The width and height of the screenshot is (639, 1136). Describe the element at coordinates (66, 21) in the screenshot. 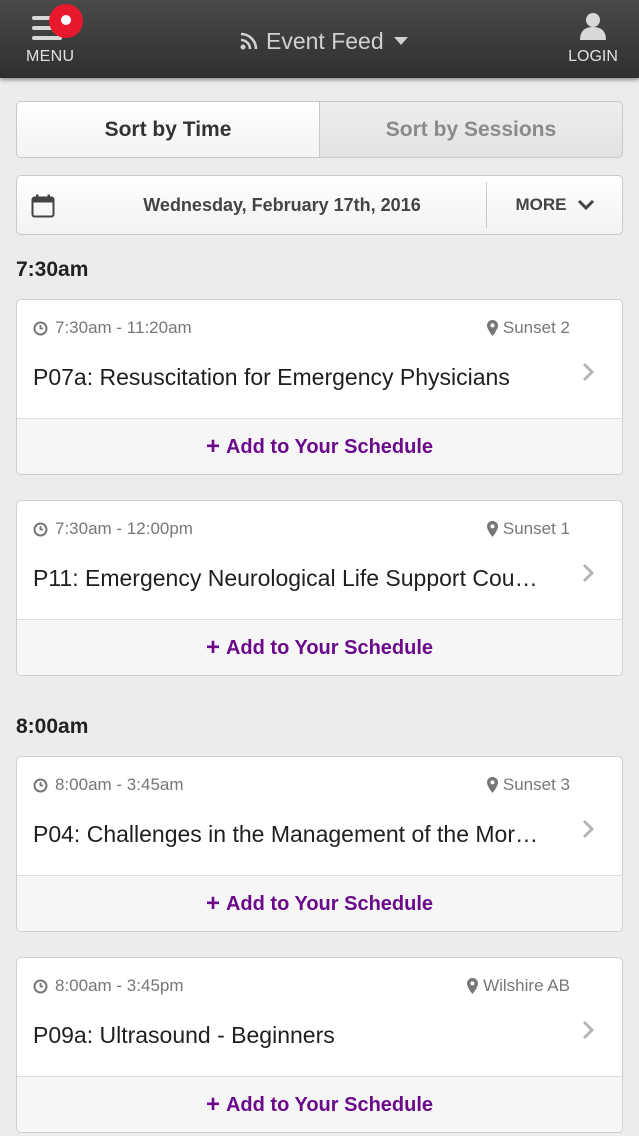

I see `notification-badge` at that location.